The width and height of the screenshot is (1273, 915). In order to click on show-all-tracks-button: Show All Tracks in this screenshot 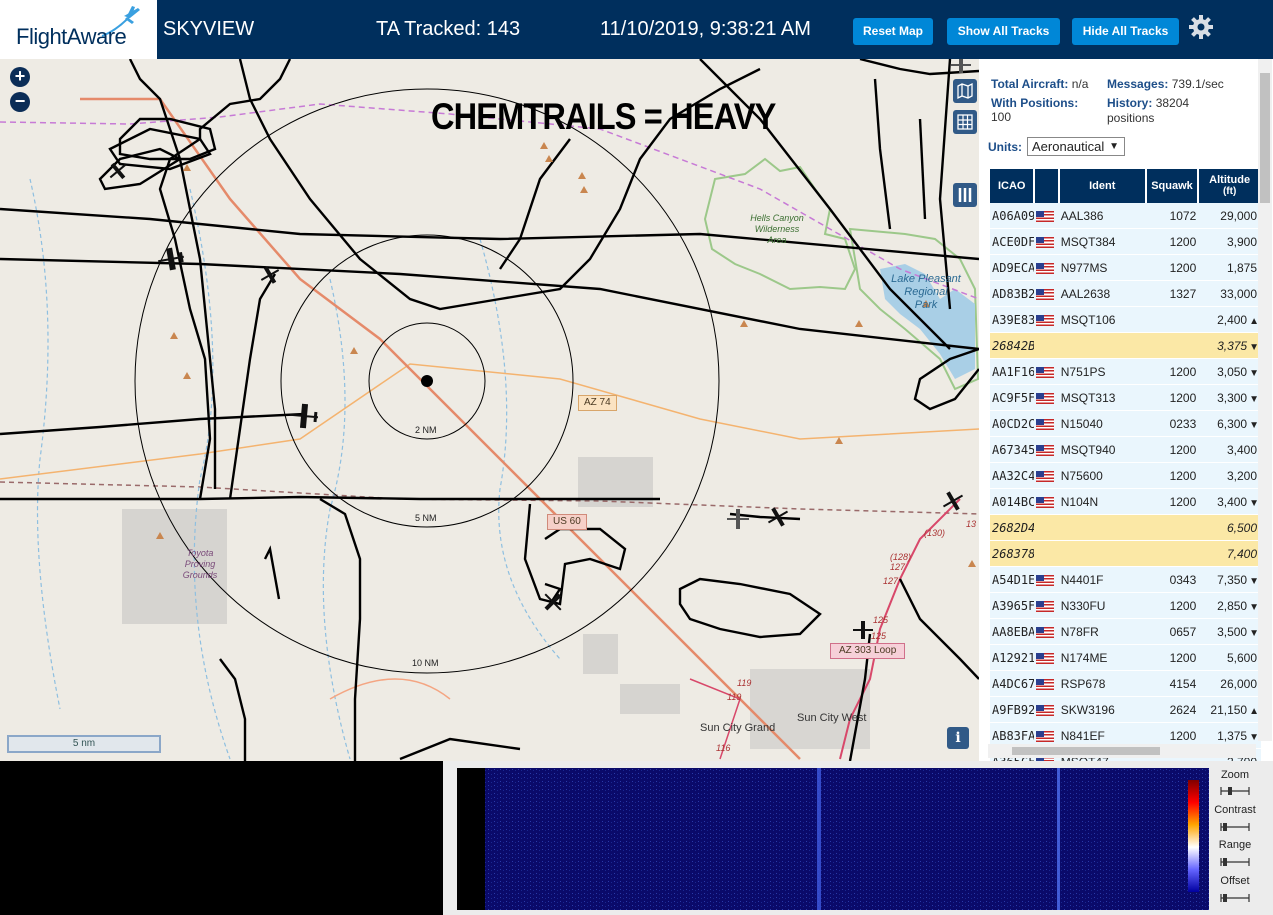, I will do `click(1003, 31)`.